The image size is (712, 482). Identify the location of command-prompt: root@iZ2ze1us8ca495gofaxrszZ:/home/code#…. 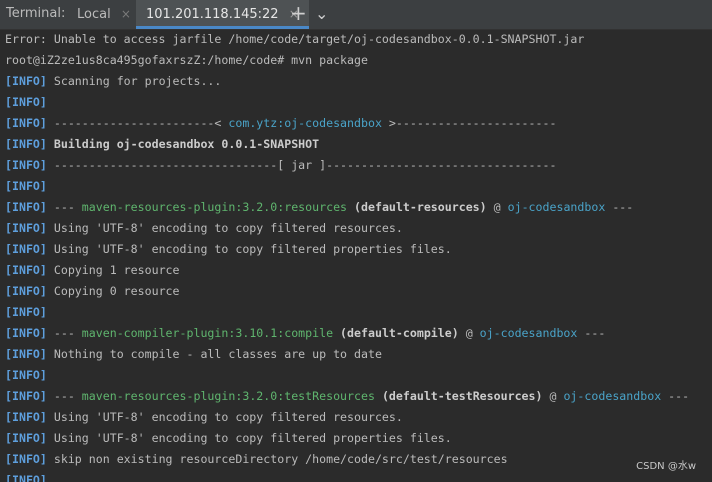
(186, 60).